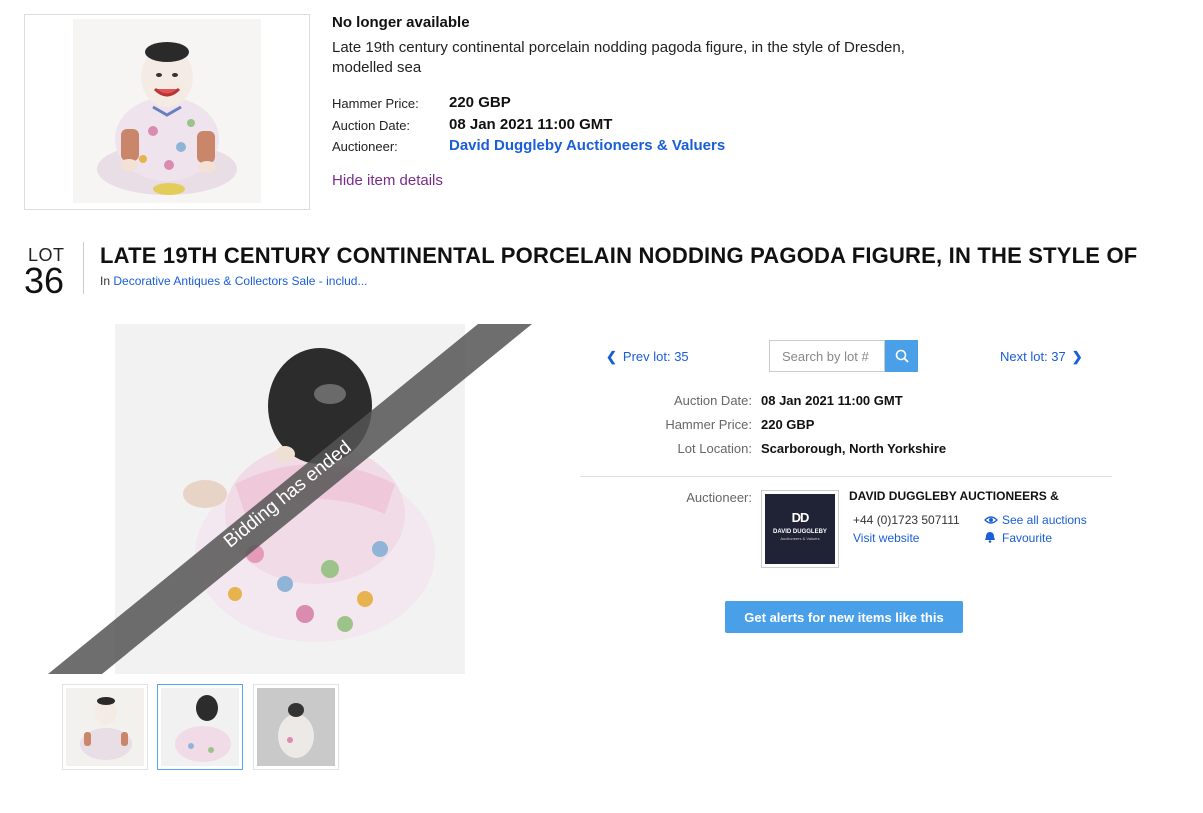  I want to click on logo-monogram: DD, so click(800, 517).